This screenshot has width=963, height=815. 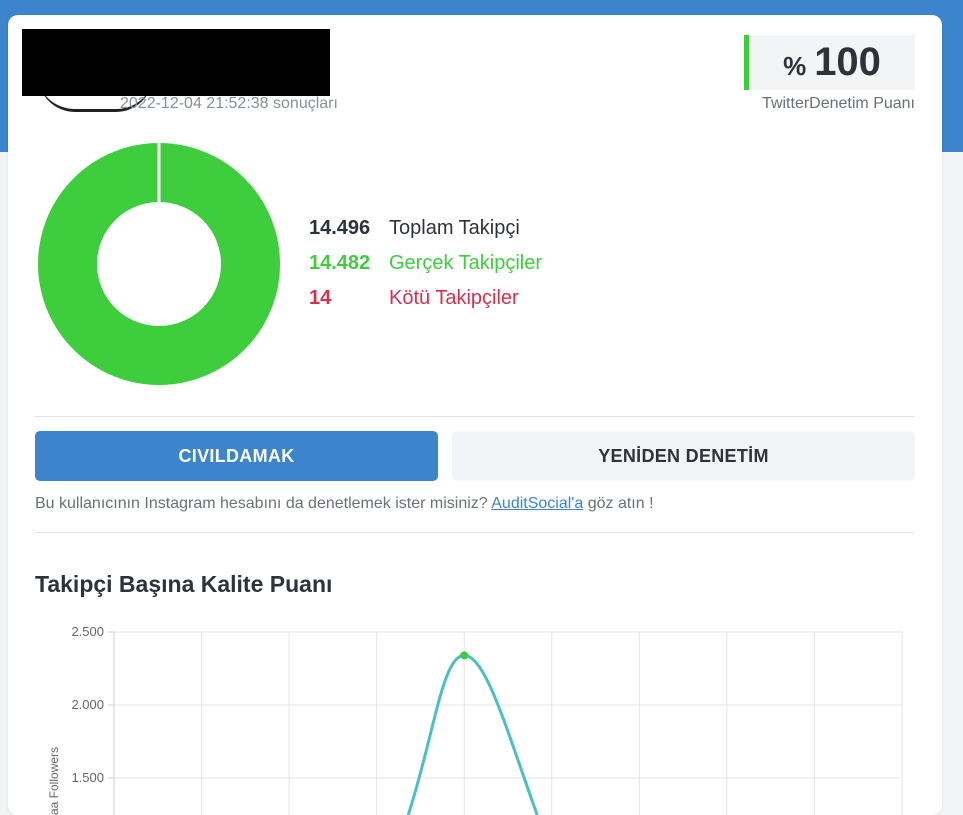 I want to click on tweet-button: CIVILDAMAK, so click(x=236, y=456).